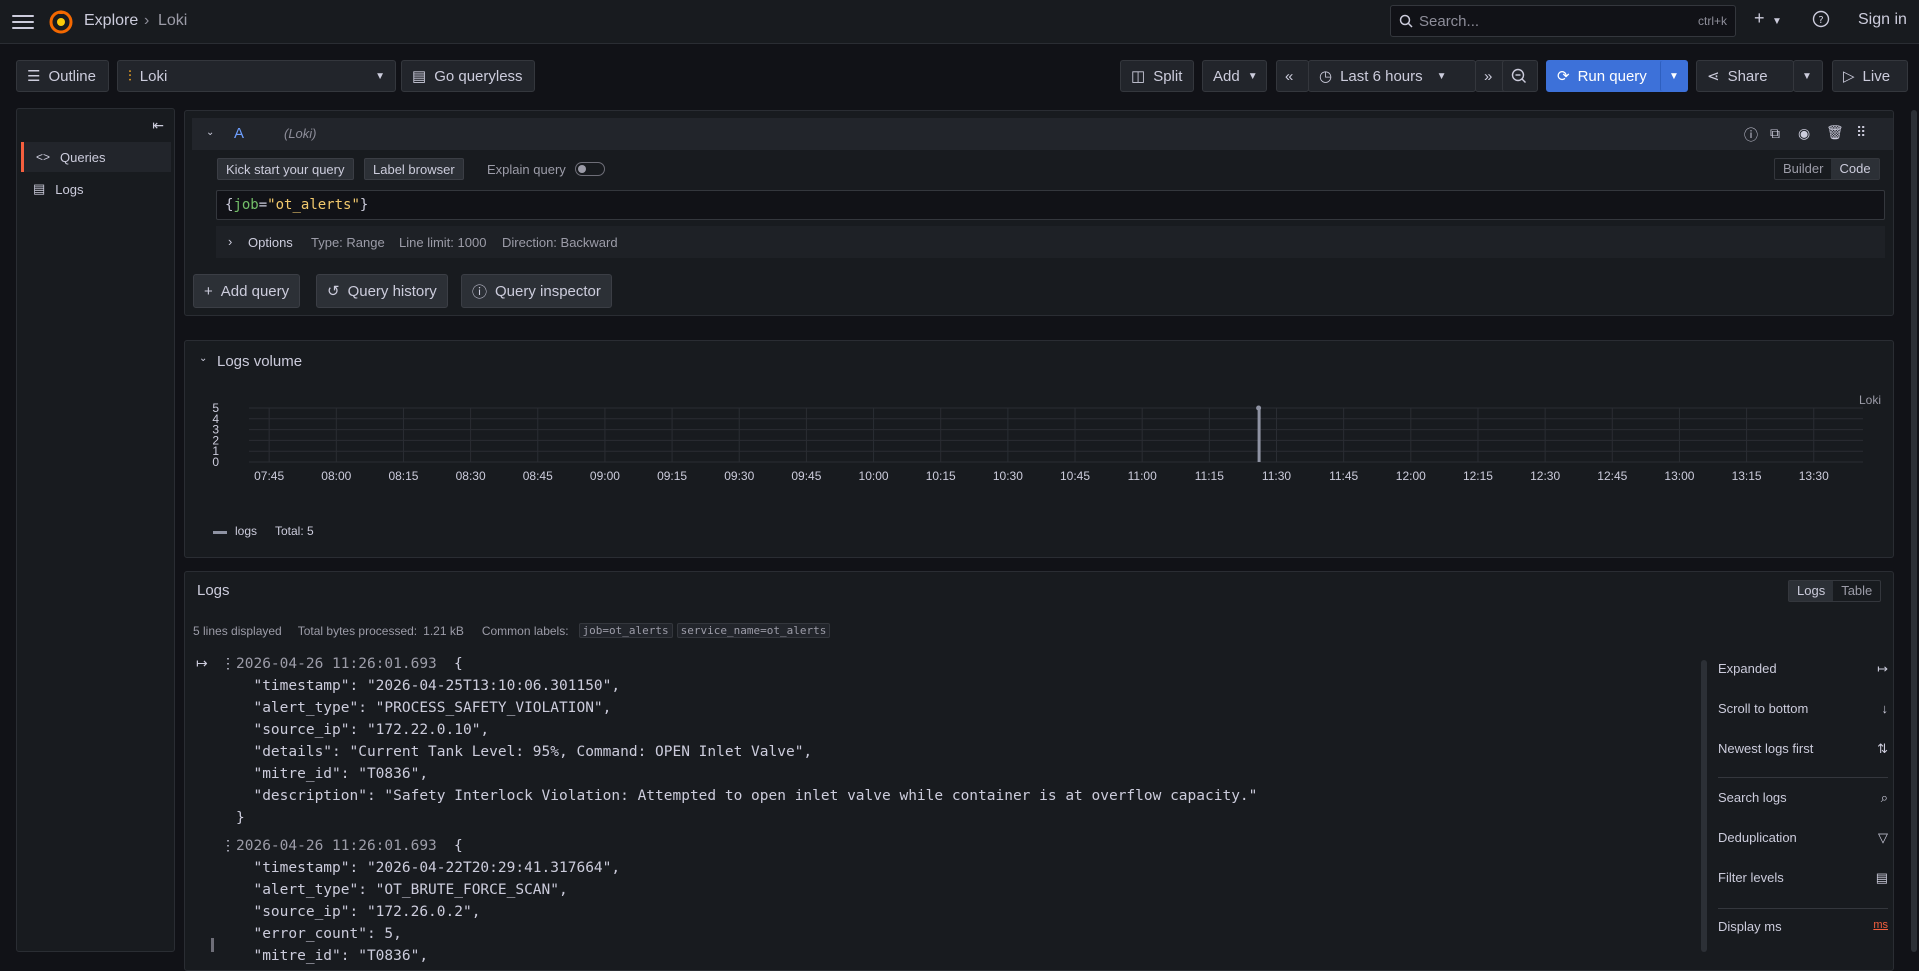  Describe the element at coordinates (1856, 591) in the screenshot. I see `table-view-button: Table` at that location.